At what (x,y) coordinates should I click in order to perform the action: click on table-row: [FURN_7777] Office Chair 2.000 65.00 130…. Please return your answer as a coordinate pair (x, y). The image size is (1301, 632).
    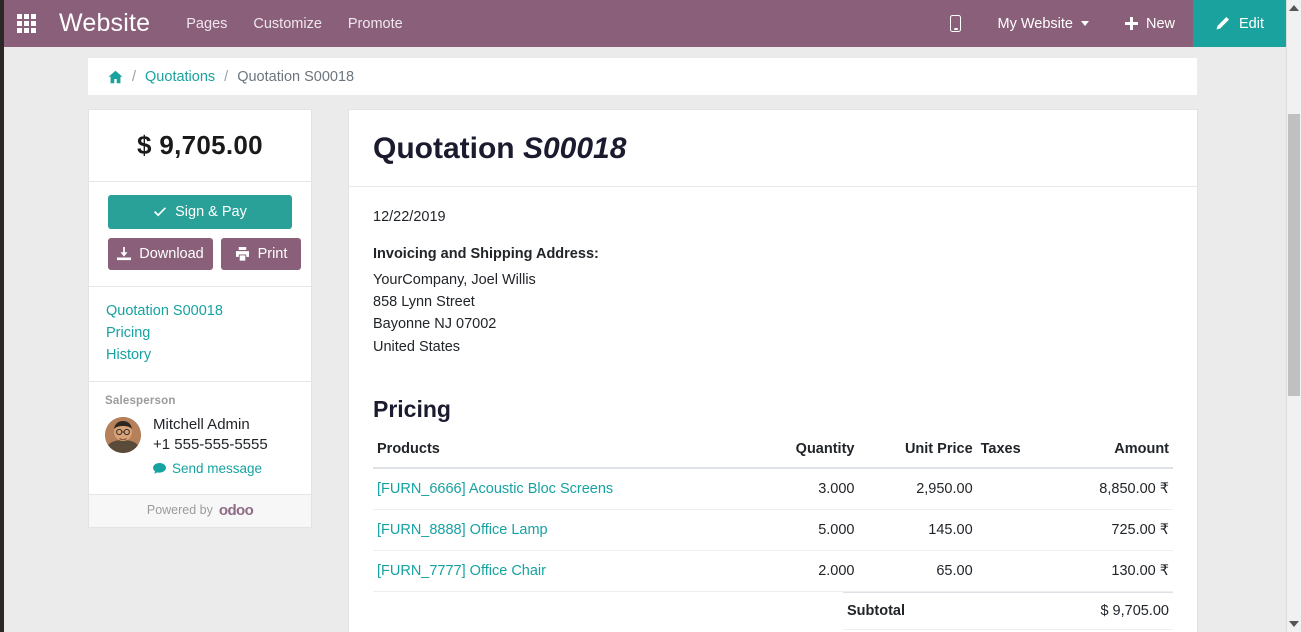
    Looking at the image, I should click on (773, 571).